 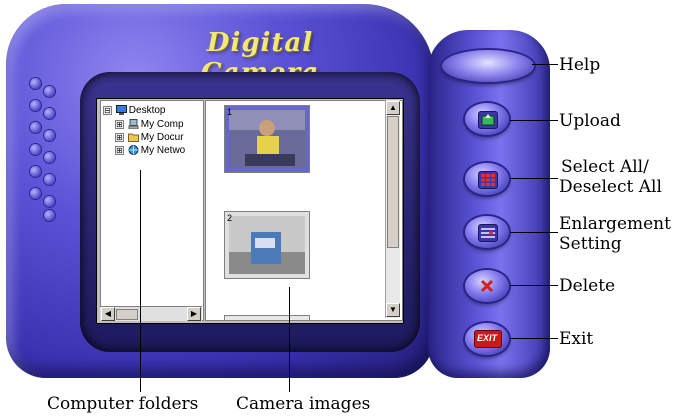 I want to click on scroll-up-icon: ▲, so click(x=393, y=108).